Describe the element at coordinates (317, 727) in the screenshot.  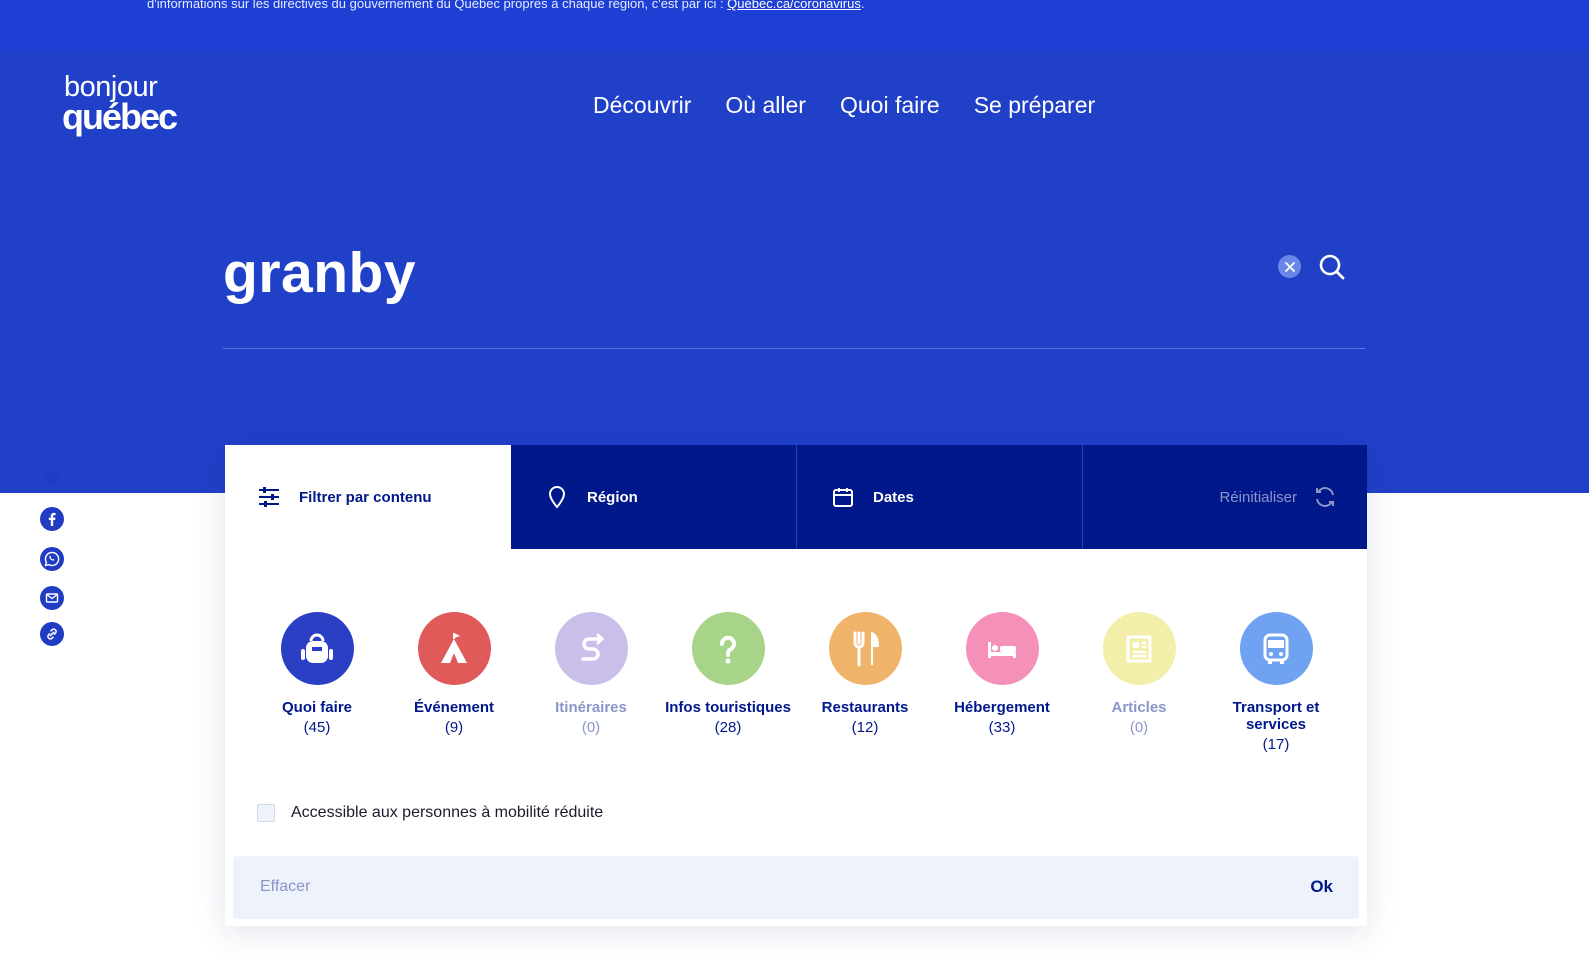
I see `category-count: (45)` at that location.